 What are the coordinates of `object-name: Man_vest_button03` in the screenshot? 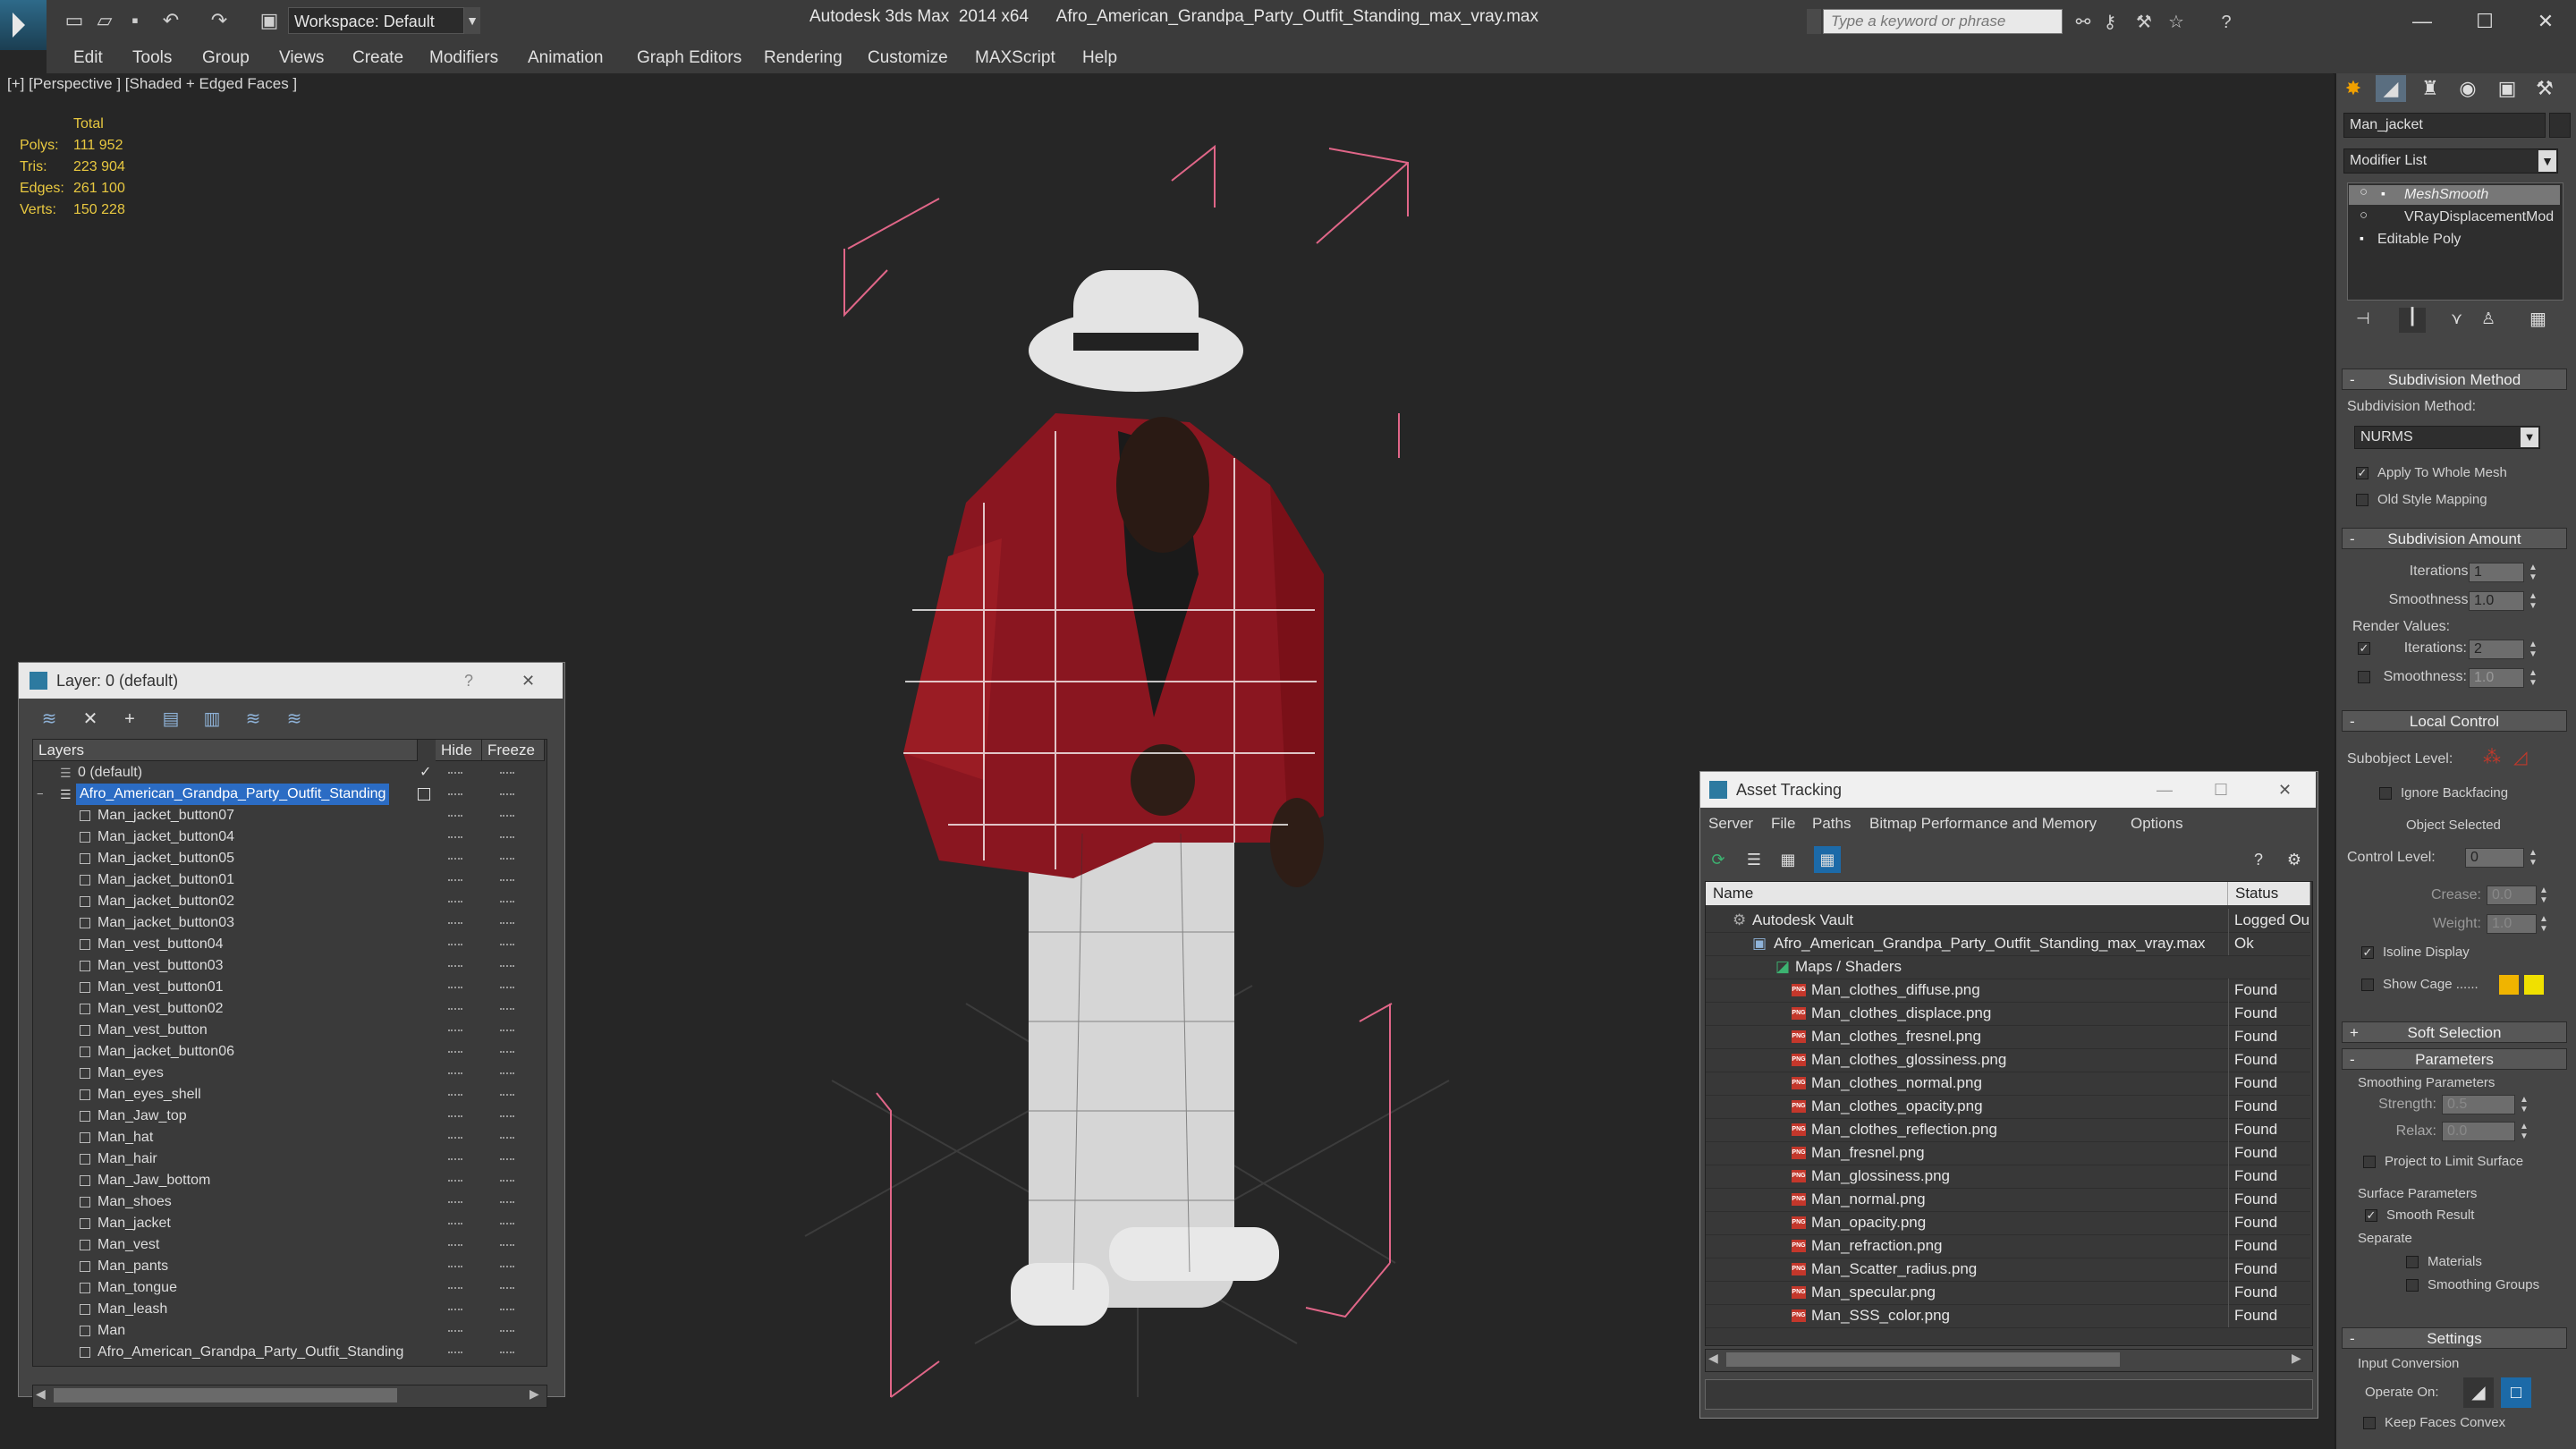 It's located at (160, 966).